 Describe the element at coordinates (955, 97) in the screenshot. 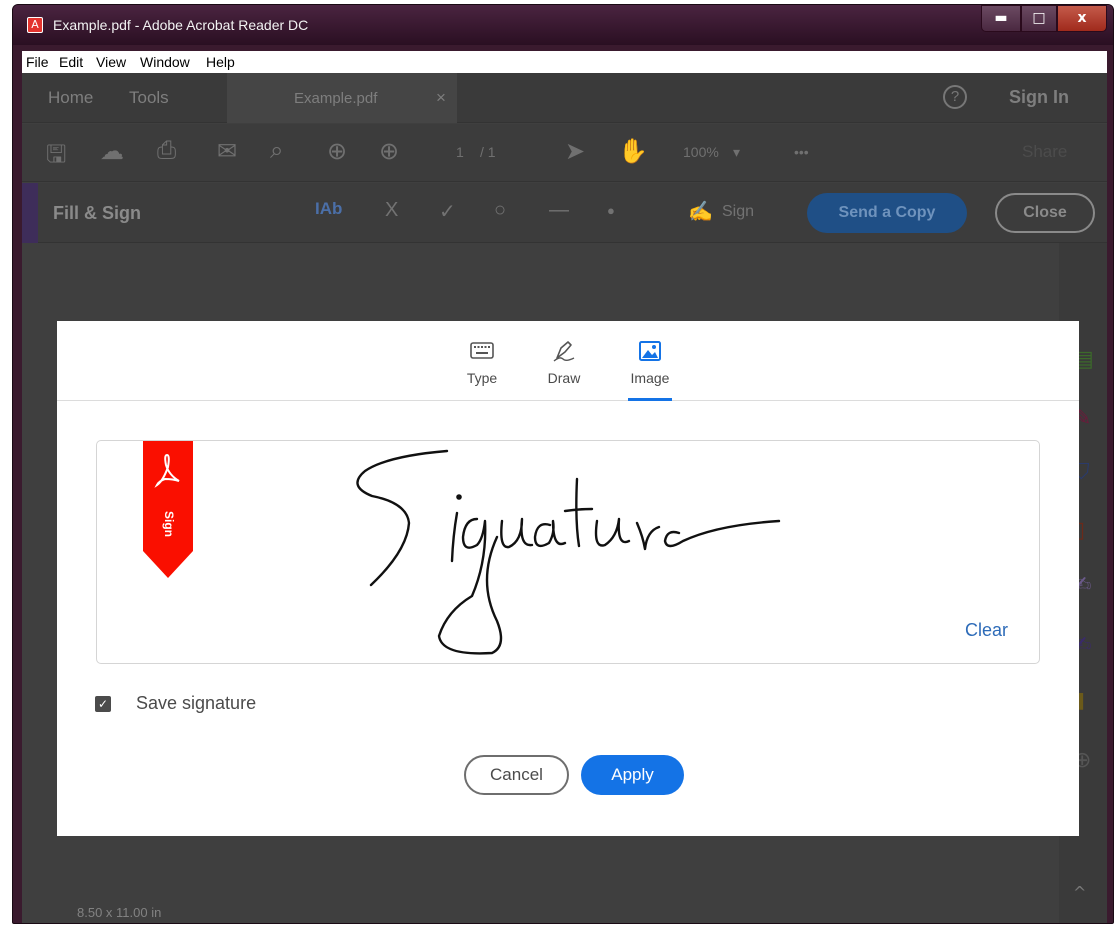

I see `help-icon: ?` at that location.